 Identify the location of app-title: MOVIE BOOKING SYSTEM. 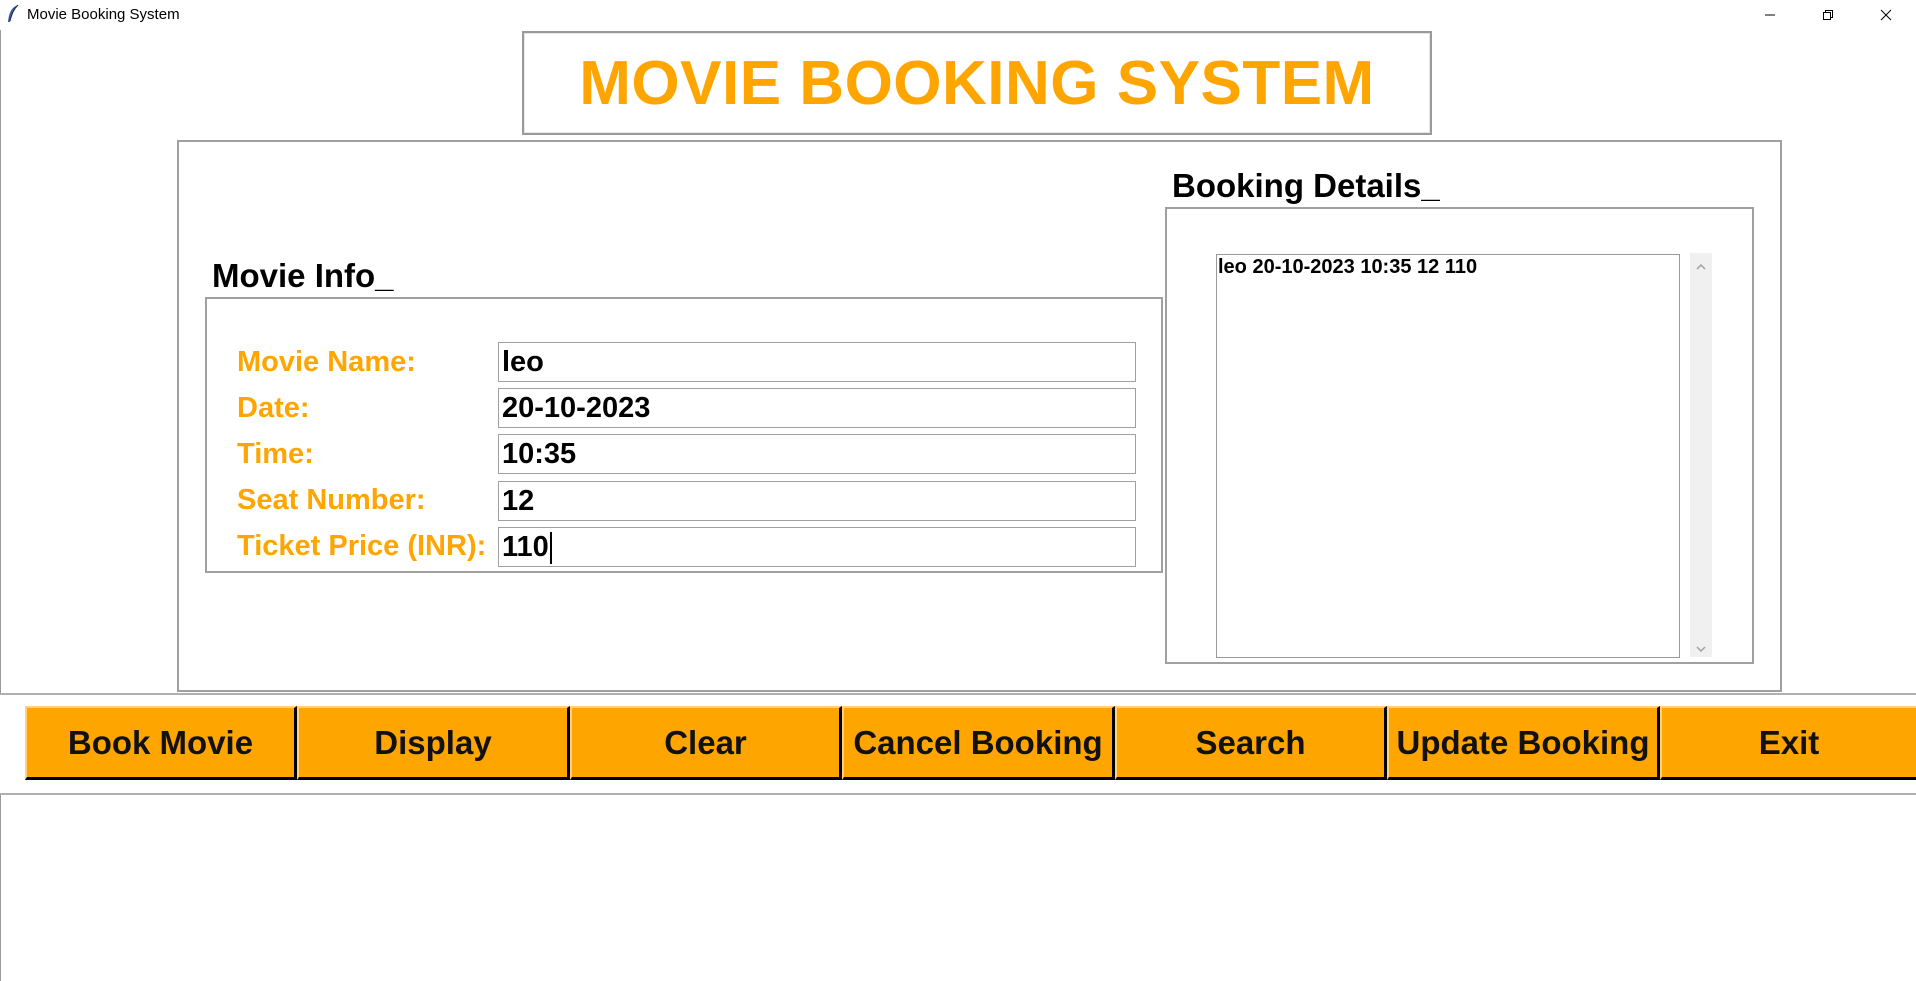
(977, 83).